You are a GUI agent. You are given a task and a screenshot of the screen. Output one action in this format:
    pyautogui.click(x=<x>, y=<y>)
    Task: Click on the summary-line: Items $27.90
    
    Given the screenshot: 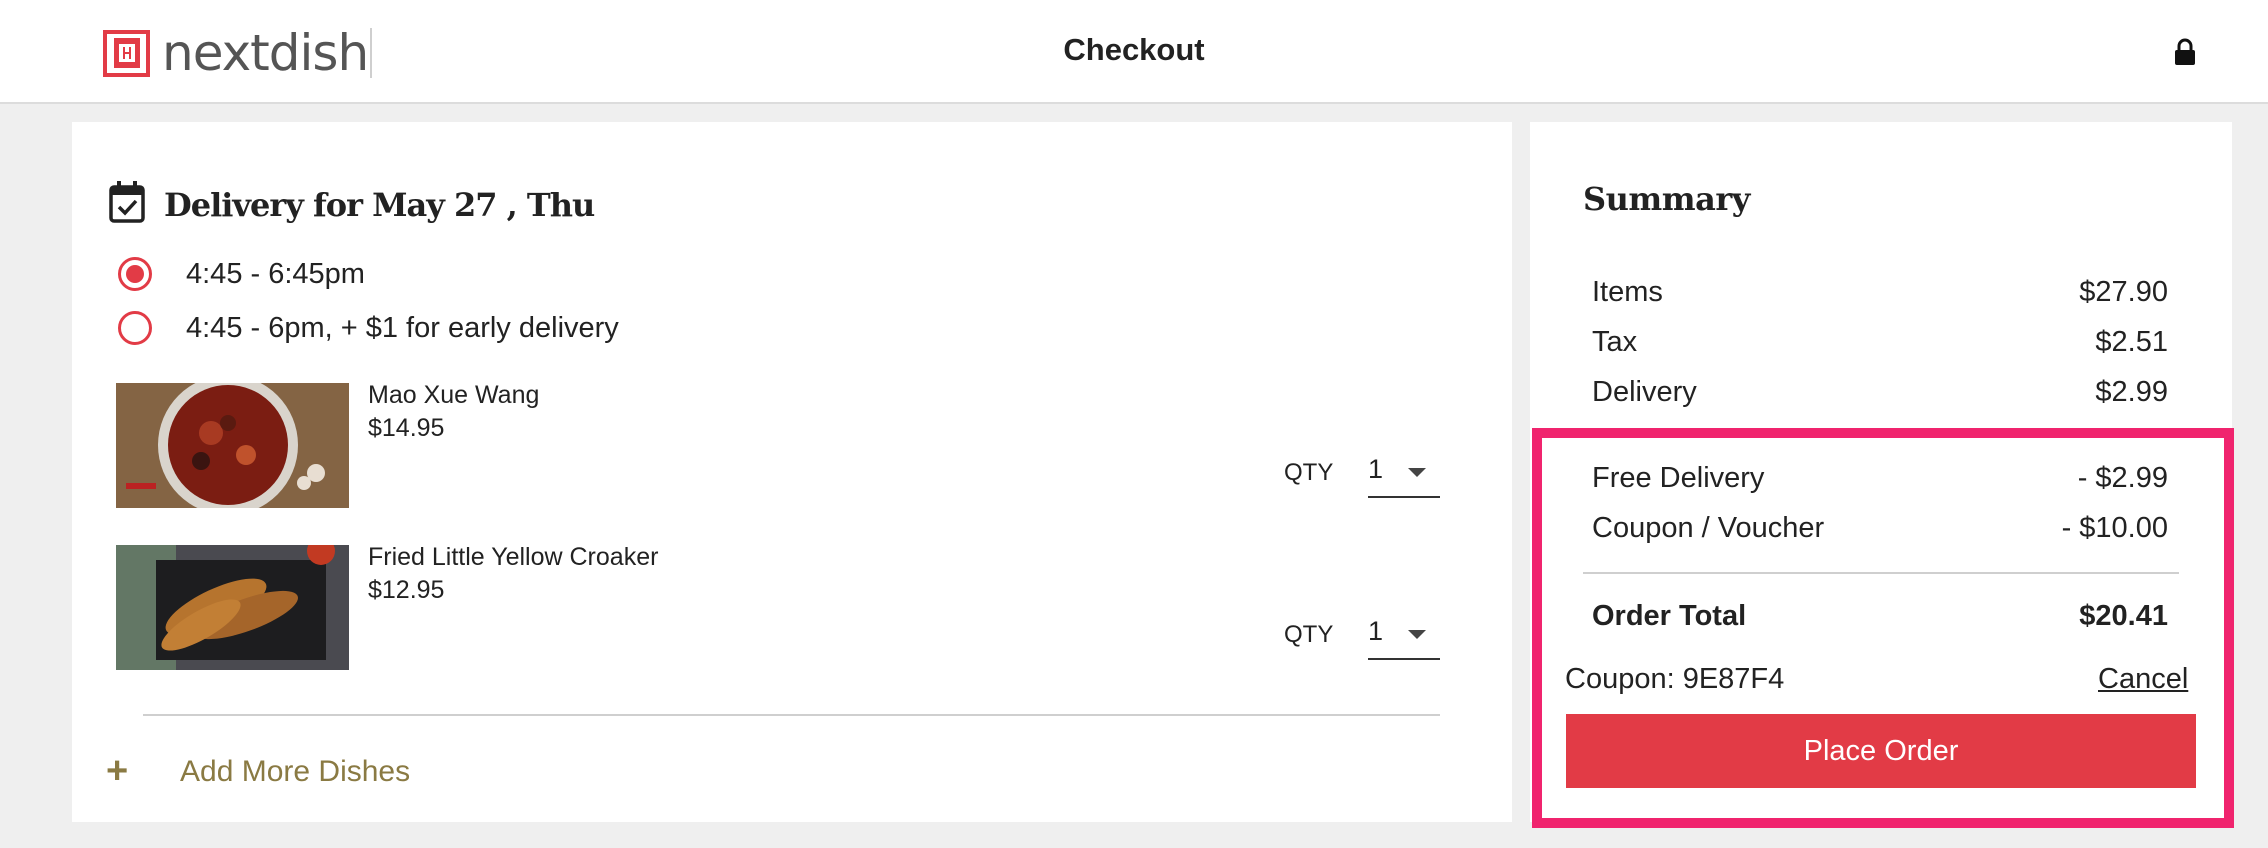 What is the action you would take?
    pyautogui.click(x=1880, y=292)
    